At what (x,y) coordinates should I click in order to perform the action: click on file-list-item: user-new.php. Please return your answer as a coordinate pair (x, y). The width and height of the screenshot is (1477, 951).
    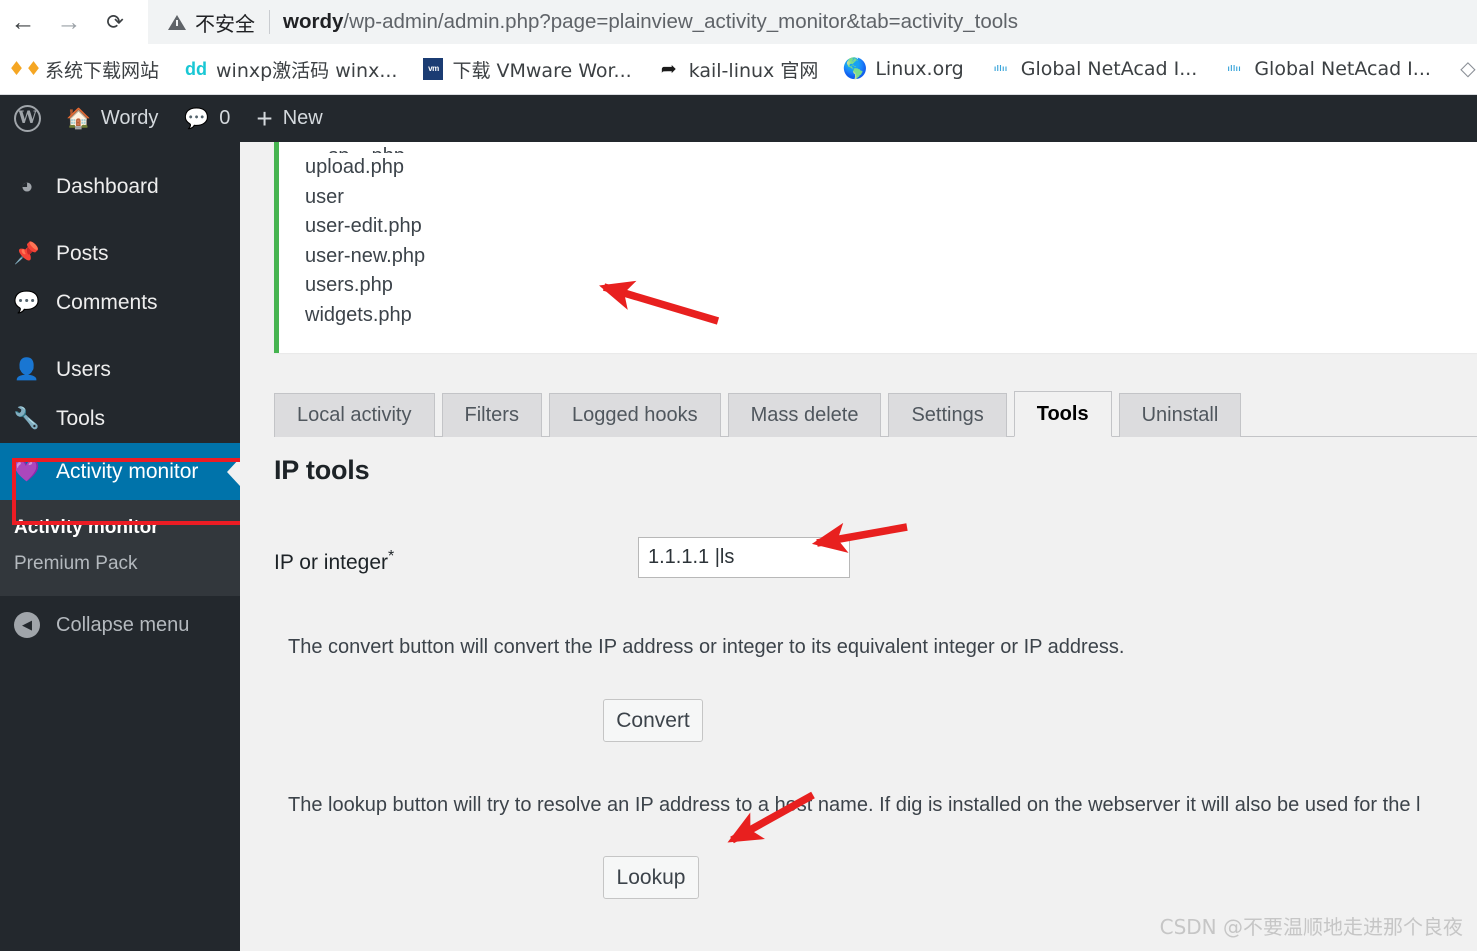
    Looking at the image, I should click on (365, 255).